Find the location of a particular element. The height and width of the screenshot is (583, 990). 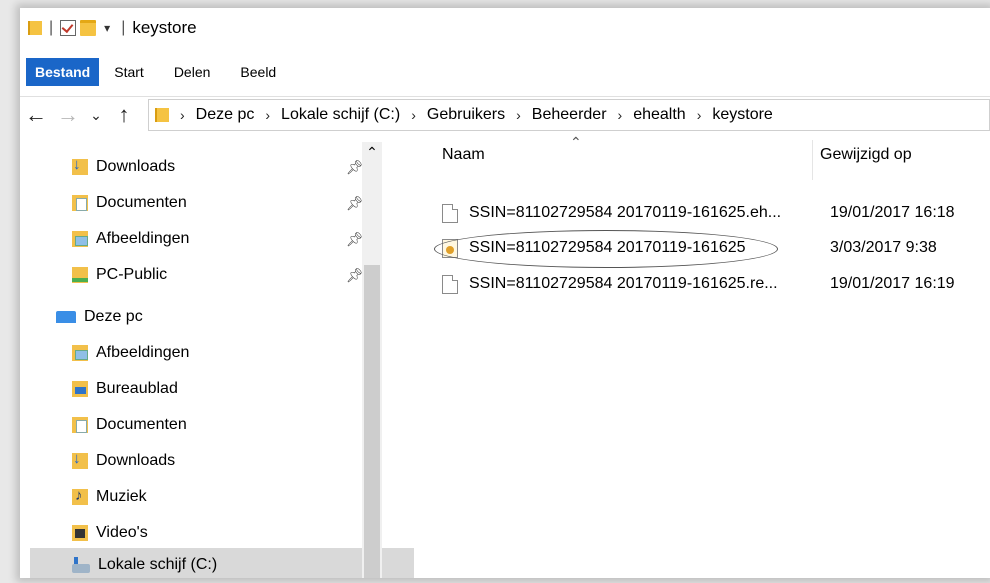

up-arrow-icon: ↑ is located at coordinates (124, 115).